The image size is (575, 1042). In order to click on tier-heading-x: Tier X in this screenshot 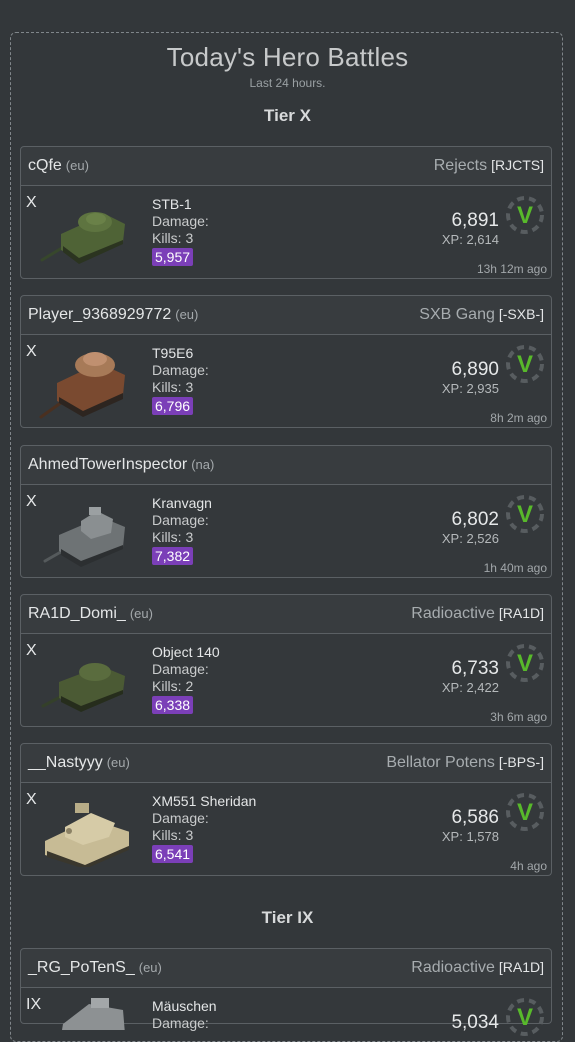, I will do `click(287, 115)`.